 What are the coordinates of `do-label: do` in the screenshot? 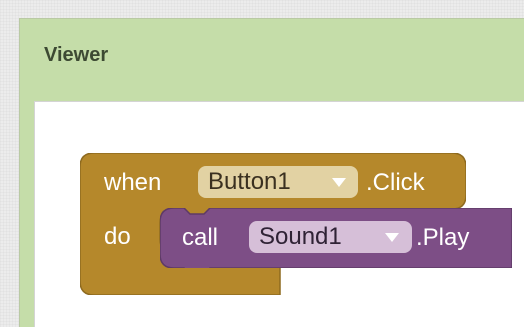 It's located at (117, 236).